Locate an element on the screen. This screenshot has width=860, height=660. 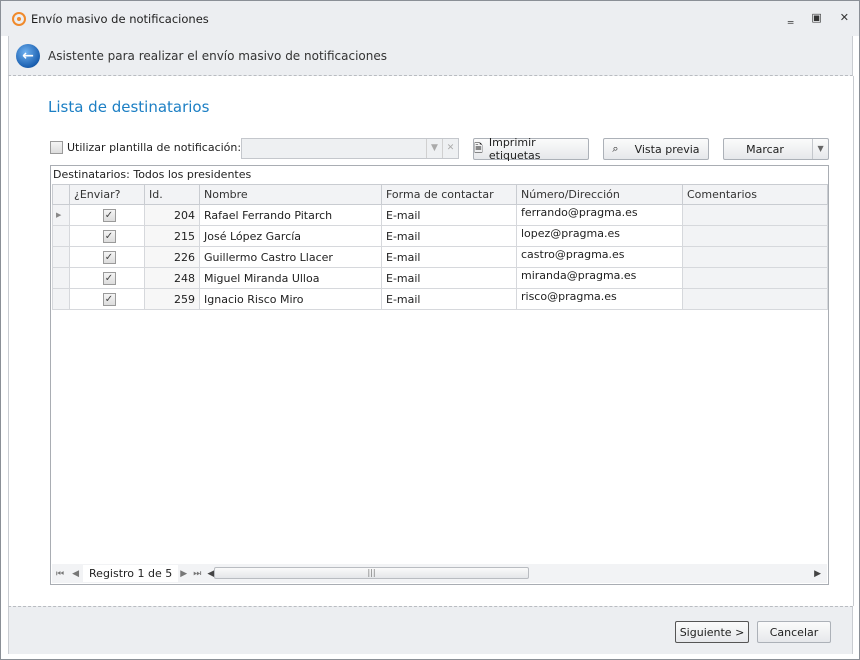
grid-navigator: ⏮ ◀ Registro 1 de 5 ▶ ⏭ ◀ ||| ▶ is located at coordinates (439, 573).